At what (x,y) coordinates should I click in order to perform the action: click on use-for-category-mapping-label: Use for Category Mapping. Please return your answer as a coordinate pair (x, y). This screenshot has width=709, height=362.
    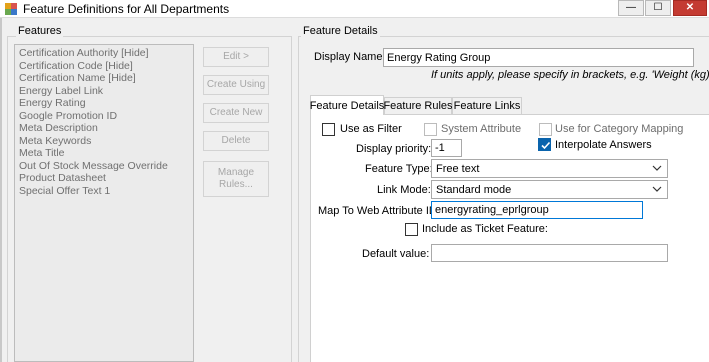
    Looking at the image, I should click on (619, 129).